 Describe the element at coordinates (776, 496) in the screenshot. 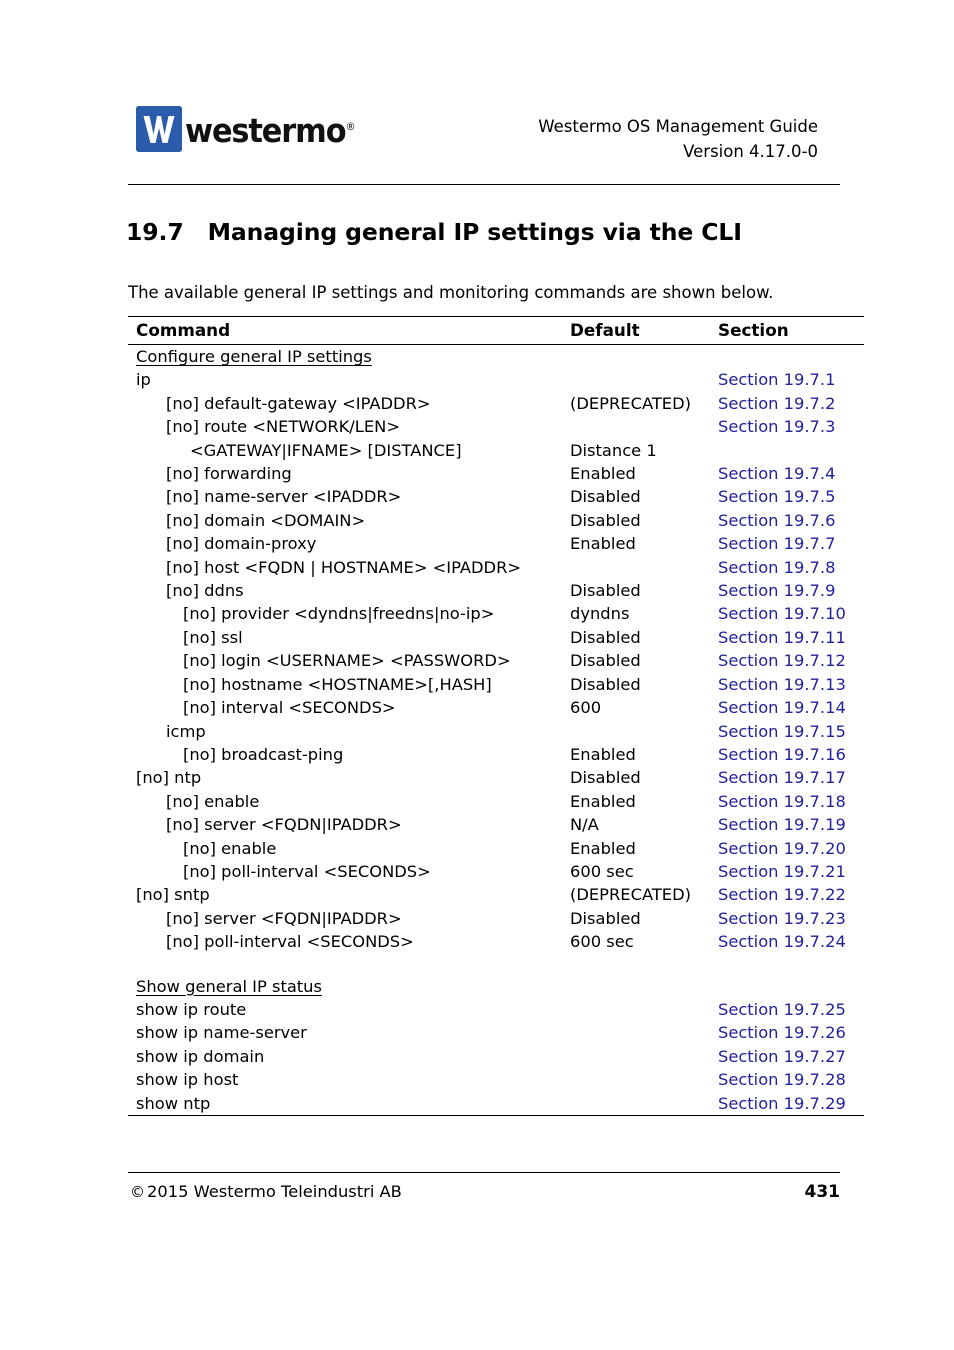

I see `section-link: Section 19.7.5` at that location.